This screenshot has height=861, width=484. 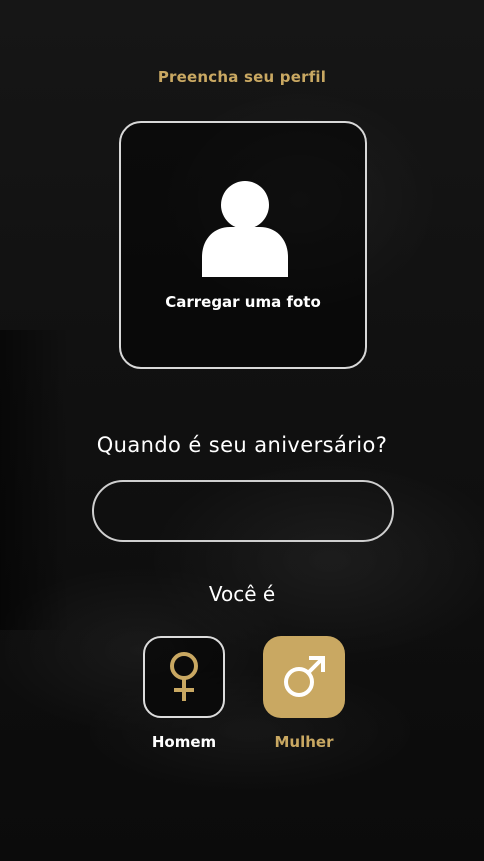 I want to click on birthday-label: Quando é seu aniversário?, so click(x=242, y=445).